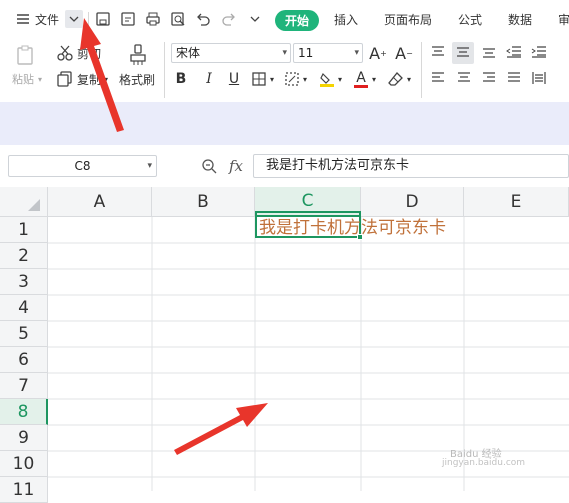 This screenshot has width=569, height=503. I want to click on align-left-icon, so click(438, 78).